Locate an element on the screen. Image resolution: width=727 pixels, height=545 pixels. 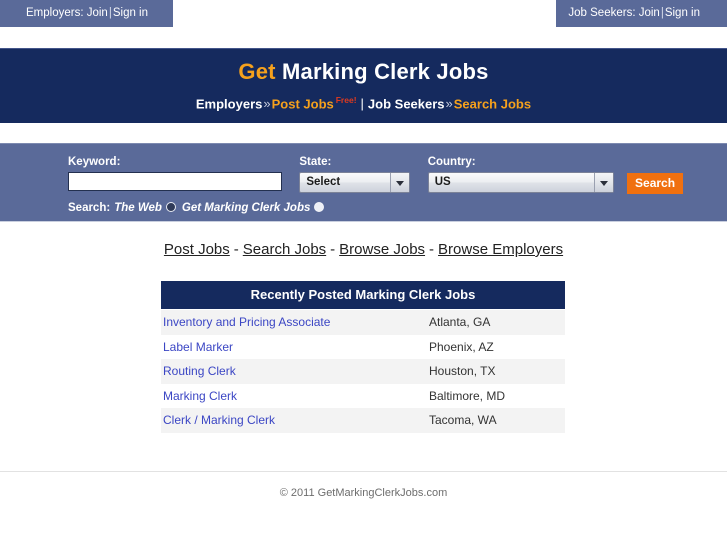
banner-employers-label: Employers is located at coordinates (229, 104).